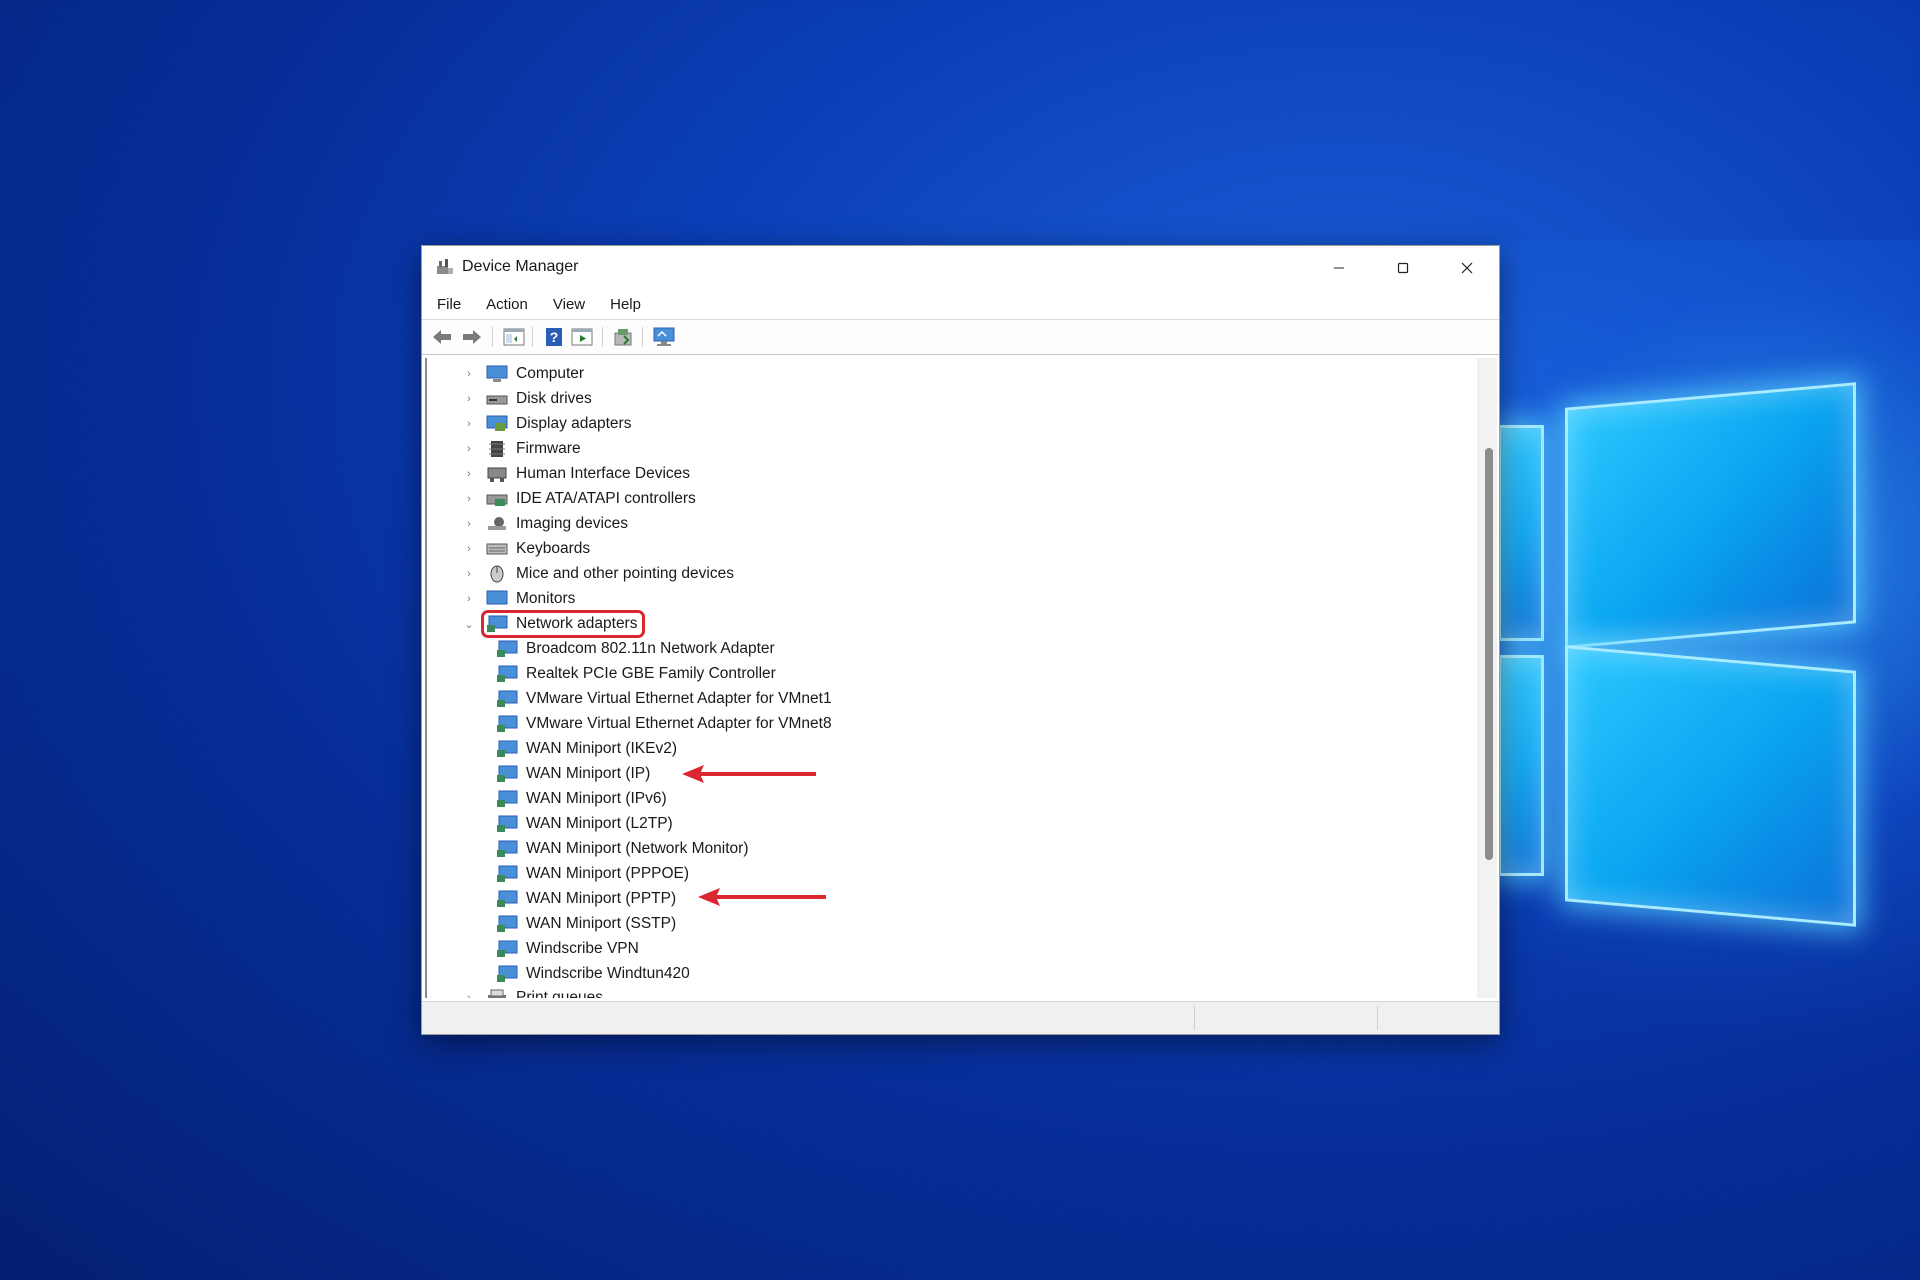 This screenshot has width=1920, height=1280. Describe the element at coordinates (762, 897) in the screenshot. I see `annotation-arrow-wan-pptp` at that location.